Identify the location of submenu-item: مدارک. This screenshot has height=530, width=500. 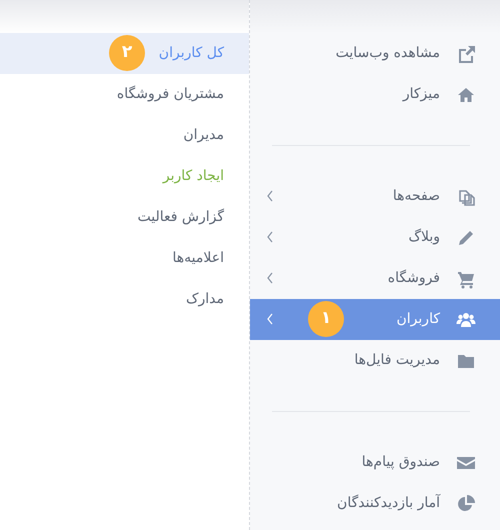
(124, 299).